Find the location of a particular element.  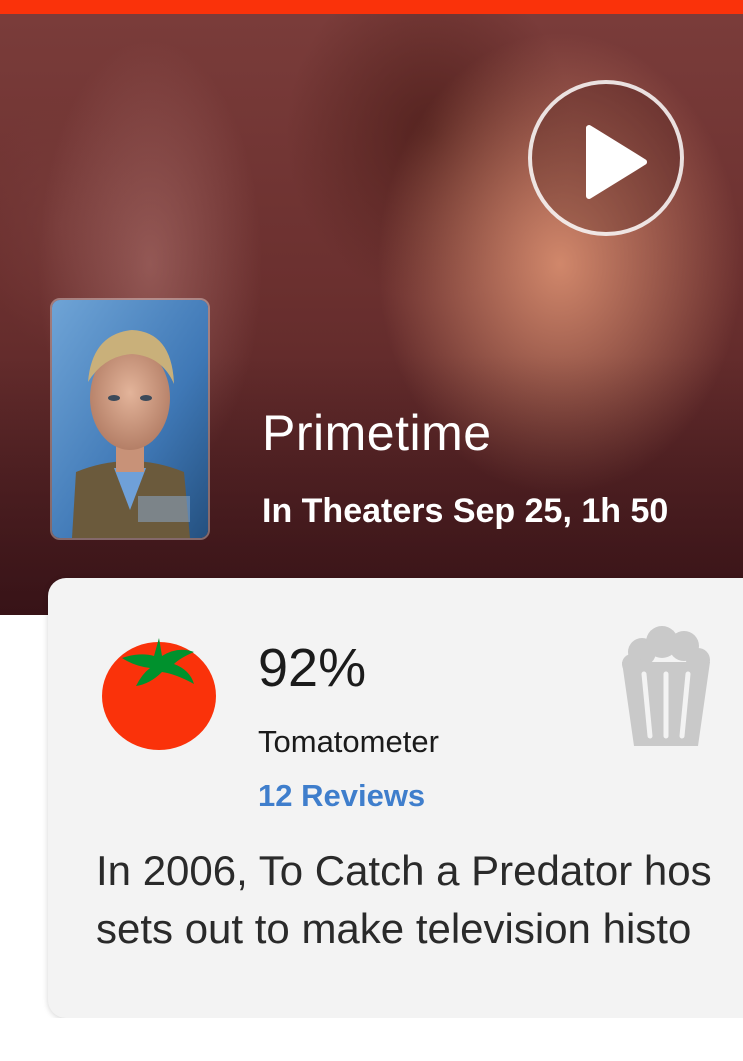

movie-poster is located at coordinates (130, 419).